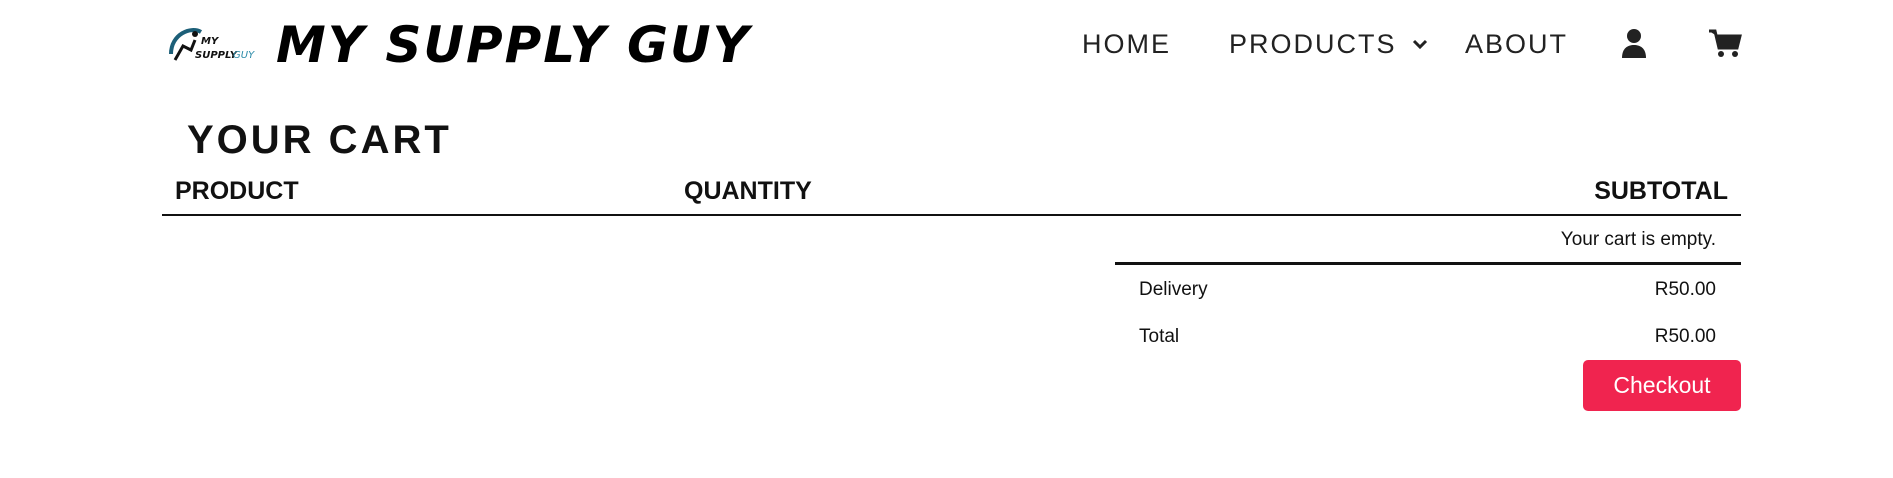 The image size is (1893, 478). Describe the element at coordinates (1685, 289) in the screenshot. I see `delivery-value: R50.00` at that location.